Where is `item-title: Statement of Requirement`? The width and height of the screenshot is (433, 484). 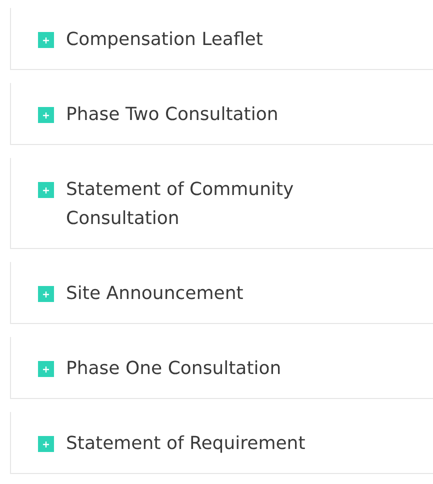 item-title: Statement of Requirement is located at coordinates (186, 444).